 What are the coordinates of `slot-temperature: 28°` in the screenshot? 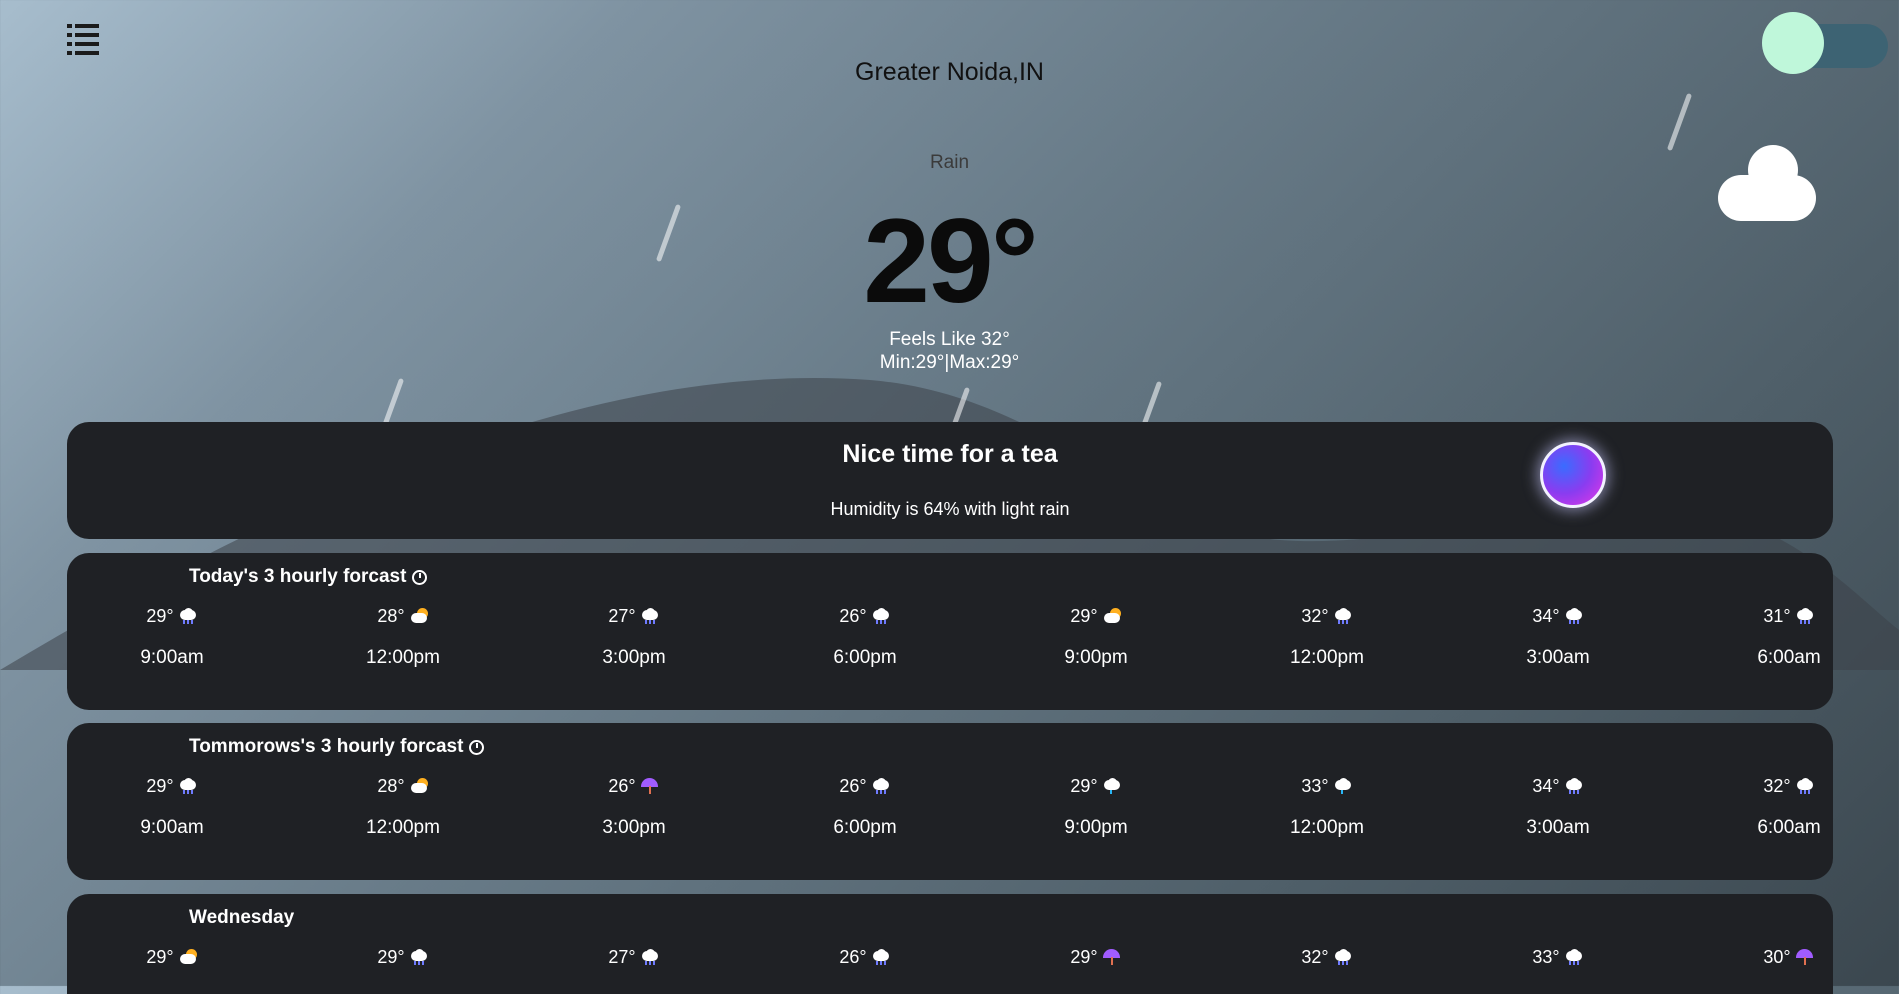 It's located at (391, 785).